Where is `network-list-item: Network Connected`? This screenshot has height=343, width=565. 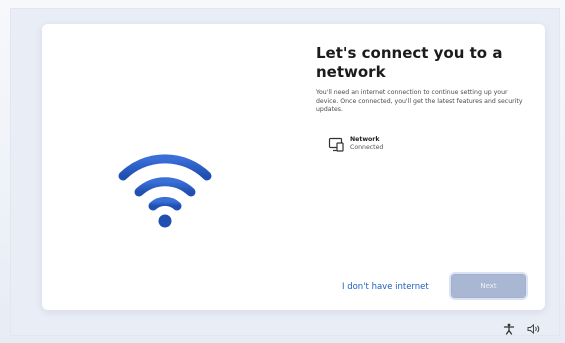 network-list-item: Network Connected is located at coordinates (355, 148).